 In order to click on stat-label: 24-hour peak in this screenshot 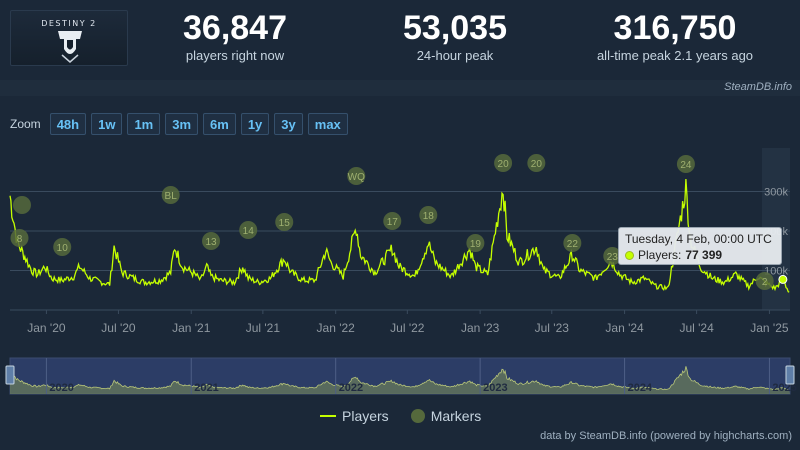, I will do `click(455, 55)`.